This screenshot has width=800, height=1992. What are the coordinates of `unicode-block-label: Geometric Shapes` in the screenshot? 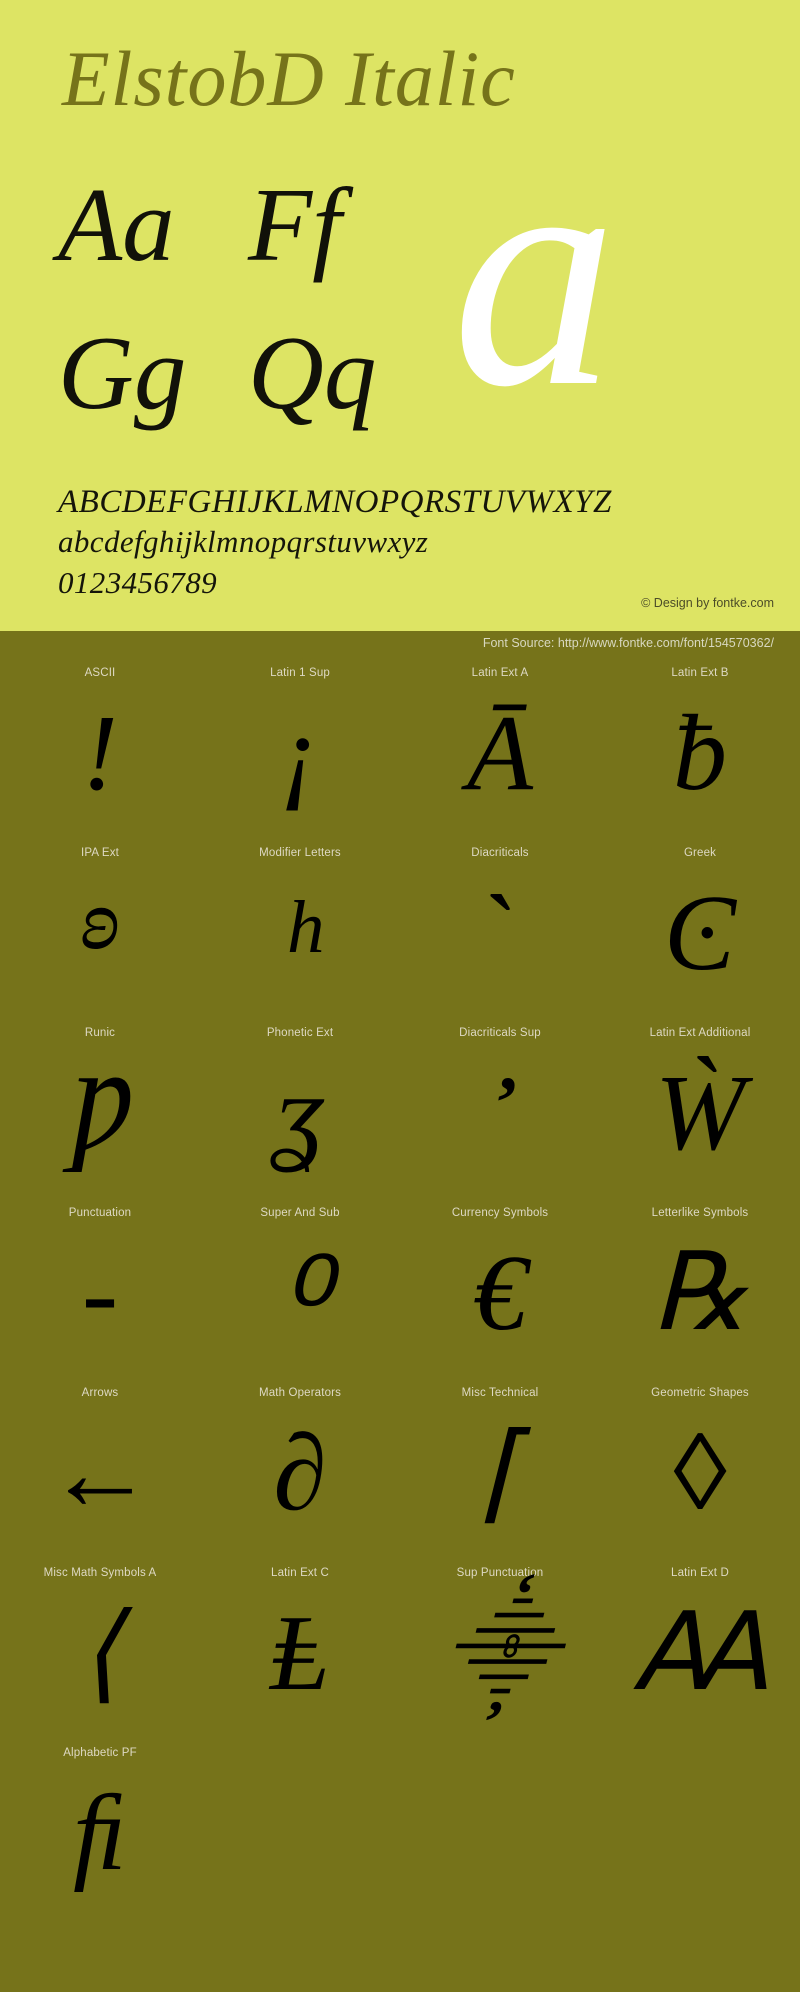 It's located at (700, 1393).